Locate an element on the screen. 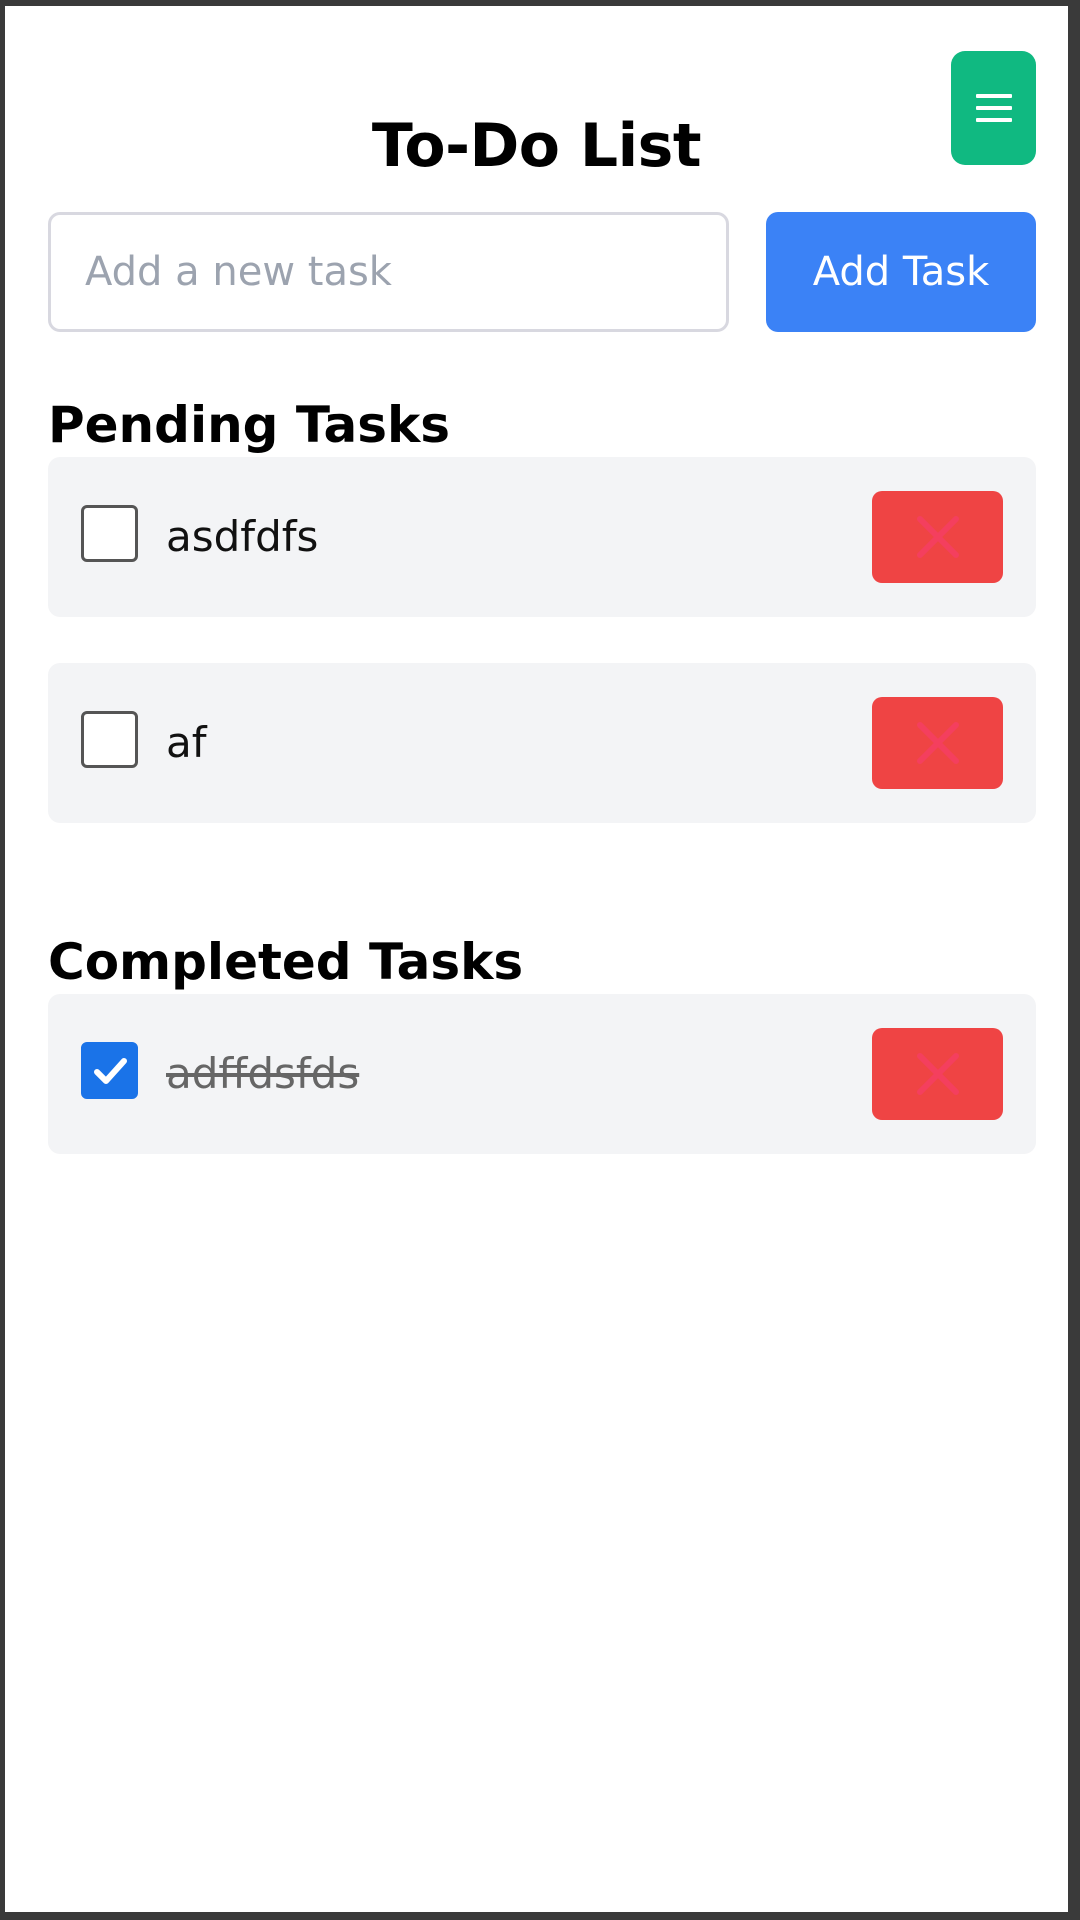 The height and width of the screenshot is (1920, 1080). completed-task-list: adffdsfds is located at coordinates (542, 1097).